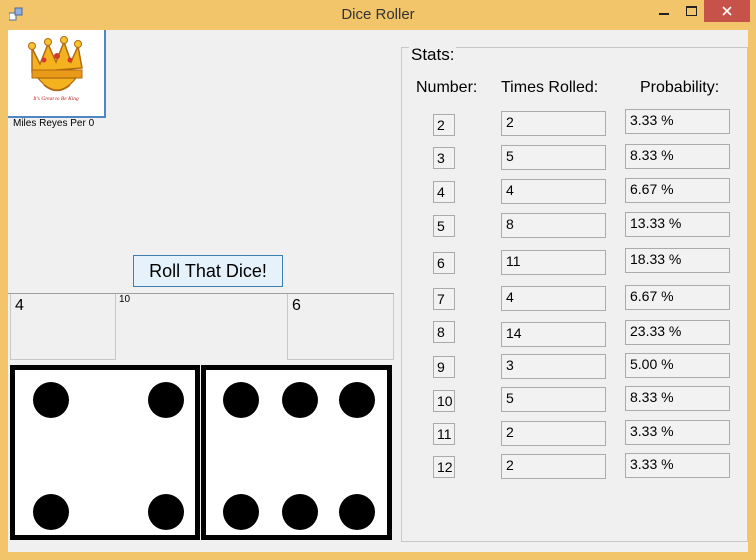  What do you see at coordinates (444, 401) in the screenshot?
I see `number-box: 10` at bounding box center [444, 401].